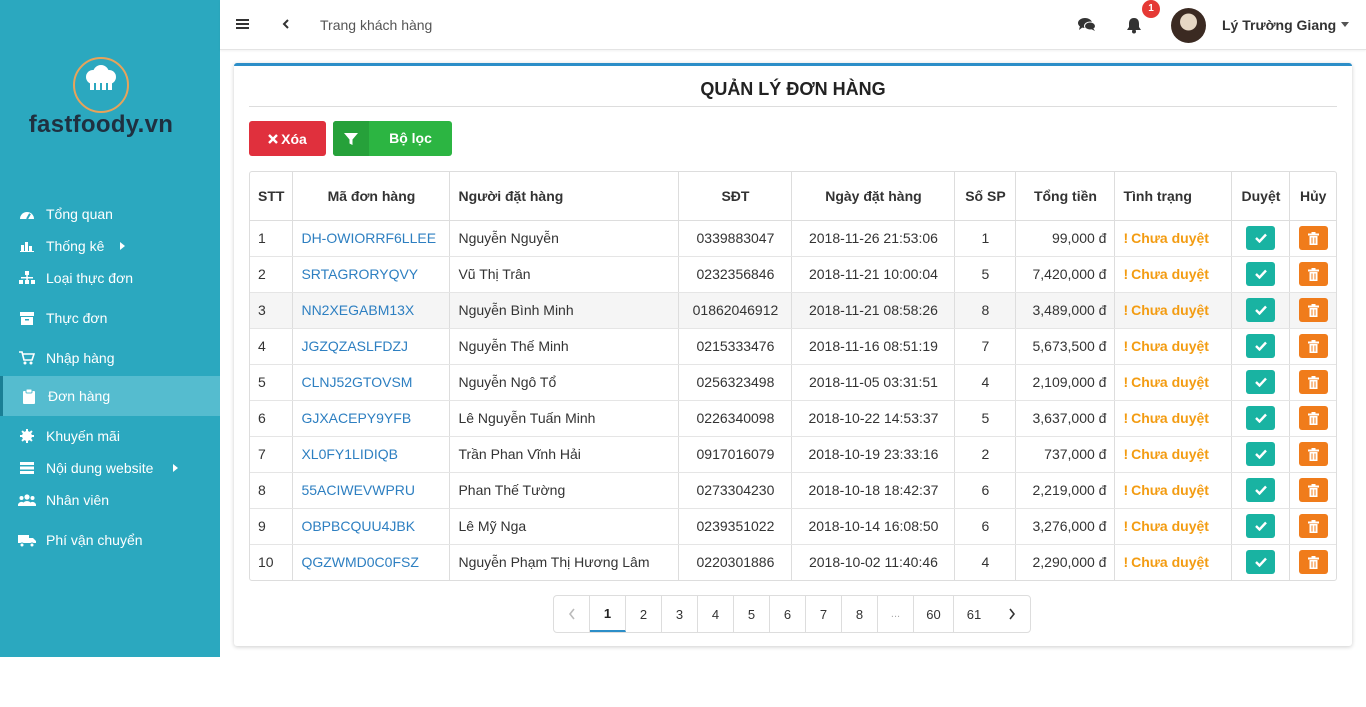 Image resolution: width=1366 pixels, height=707 pixels. What do you see at coordinates (110, 318) in the screenshot?
I see `sidebar-item-thuc-don: Thực đơn` at bounding box center [110, 318].